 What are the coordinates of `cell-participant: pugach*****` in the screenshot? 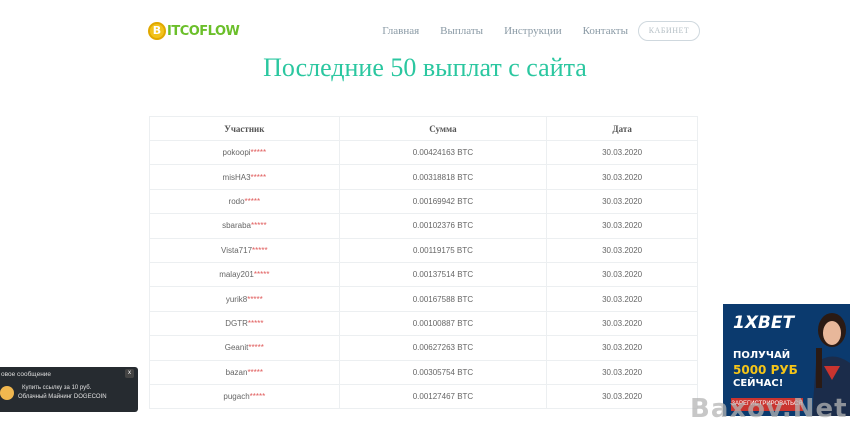 It's located at (244, 396).